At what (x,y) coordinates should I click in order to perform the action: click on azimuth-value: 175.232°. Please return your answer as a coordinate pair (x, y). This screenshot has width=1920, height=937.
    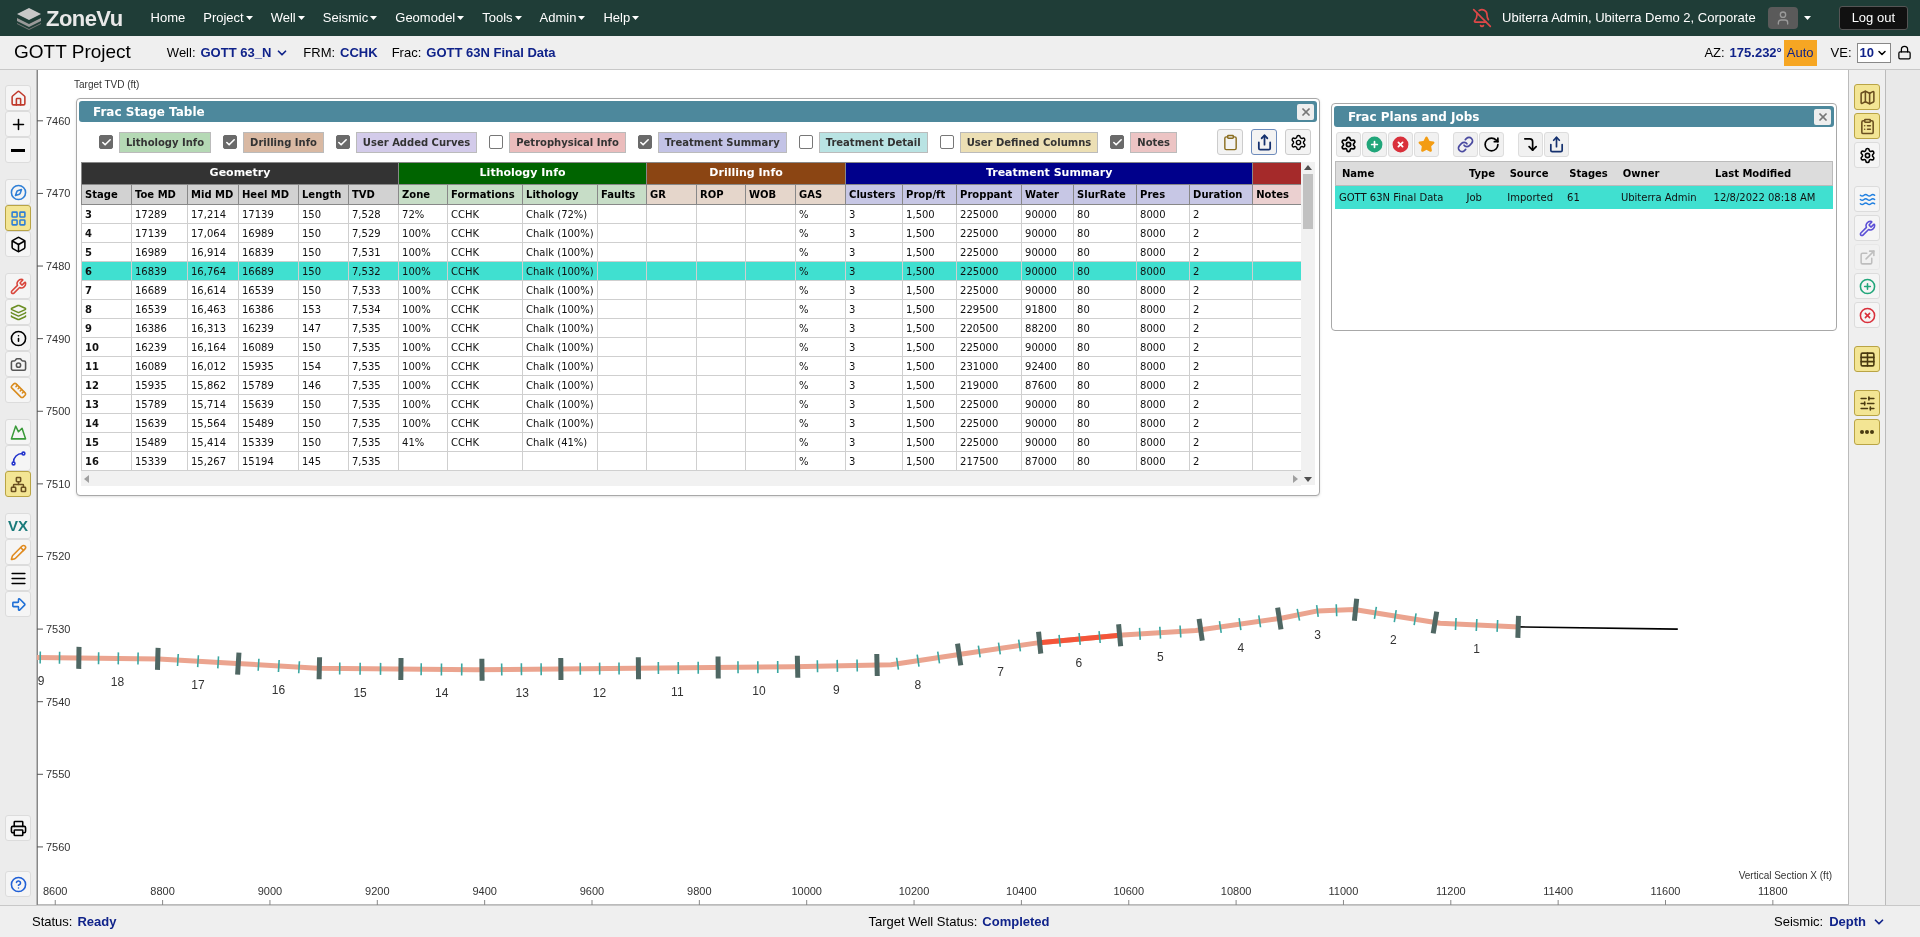
    Looking at the image, I should click on (1755, 52).